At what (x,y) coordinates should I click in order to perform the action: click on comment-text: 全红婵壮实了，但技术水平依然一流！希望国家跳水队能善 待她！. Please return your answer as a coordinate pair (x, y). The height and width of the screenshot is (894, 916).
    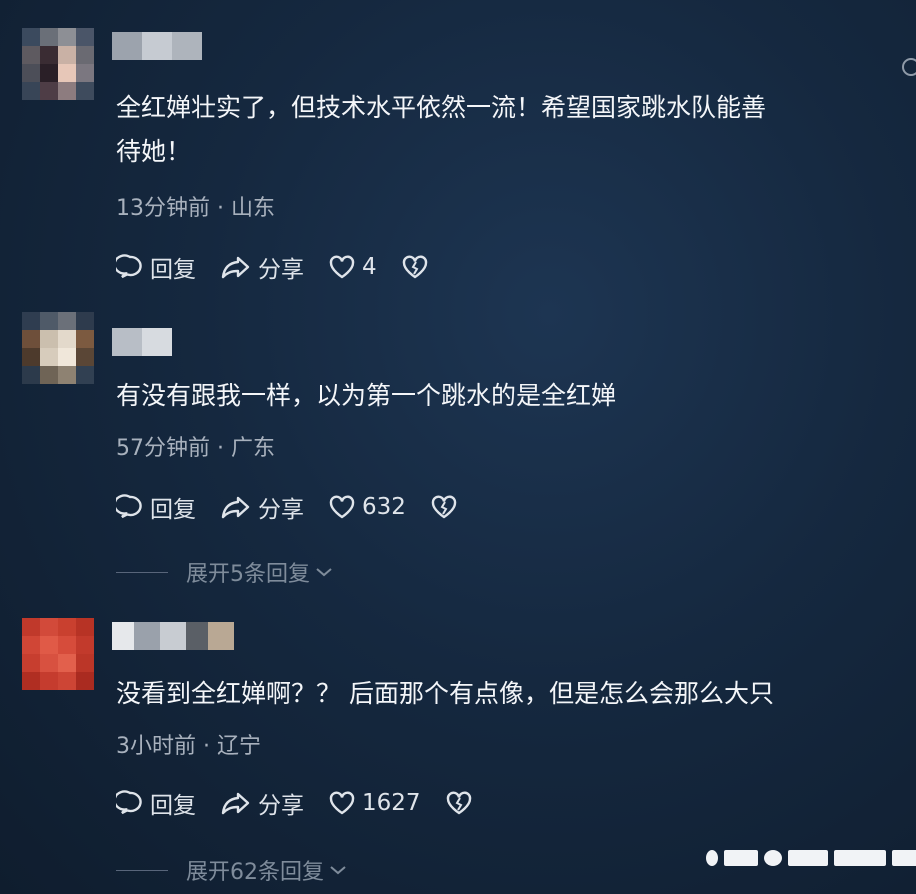
    Looking at the image, I should click on (516, 130).